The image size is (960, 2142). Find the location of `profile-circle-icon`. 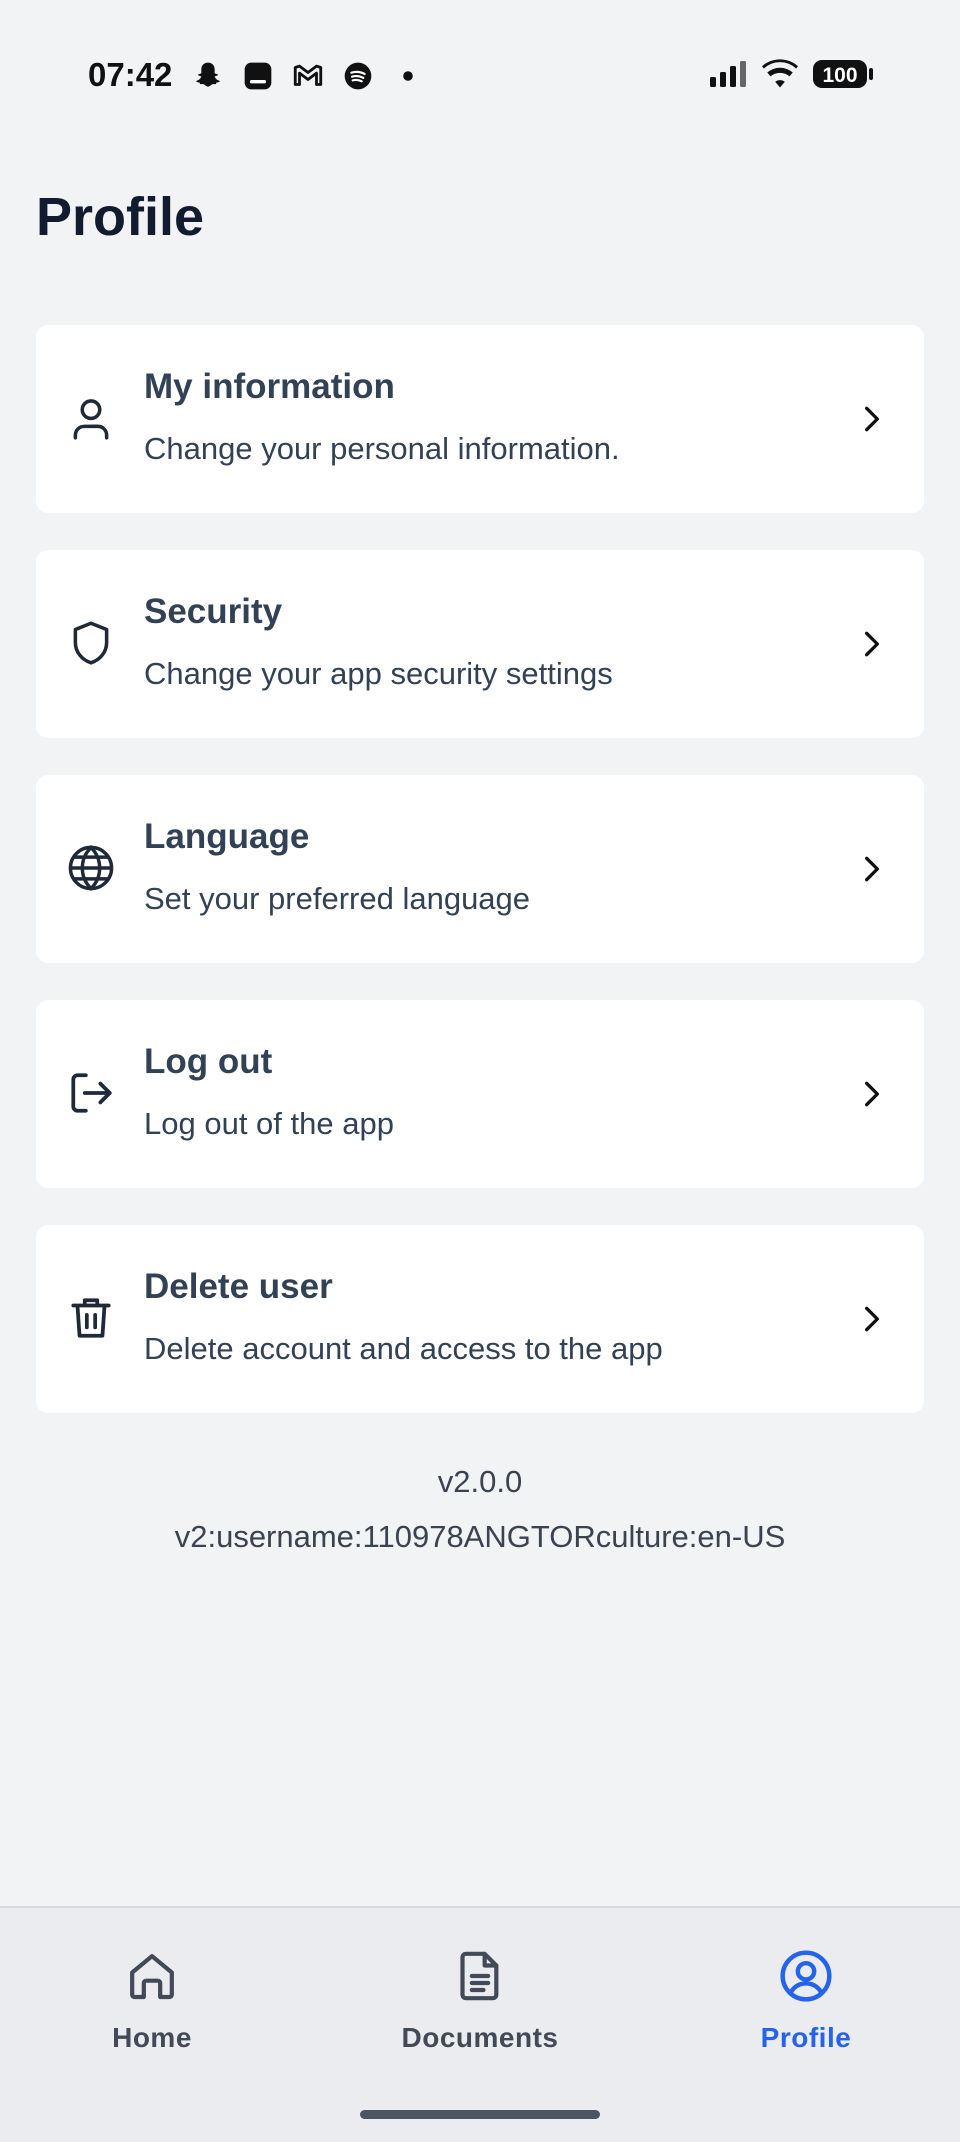

profile-circle-icon is located at coordinates (806, 1976).